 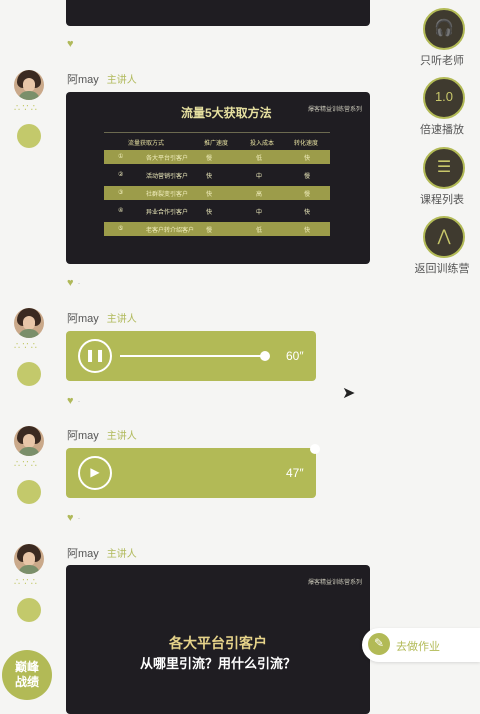 What do you see at coordinates (295, 473) in the screenshot?
I see `audio-duration: 47″` at bounding box center [295, 473].